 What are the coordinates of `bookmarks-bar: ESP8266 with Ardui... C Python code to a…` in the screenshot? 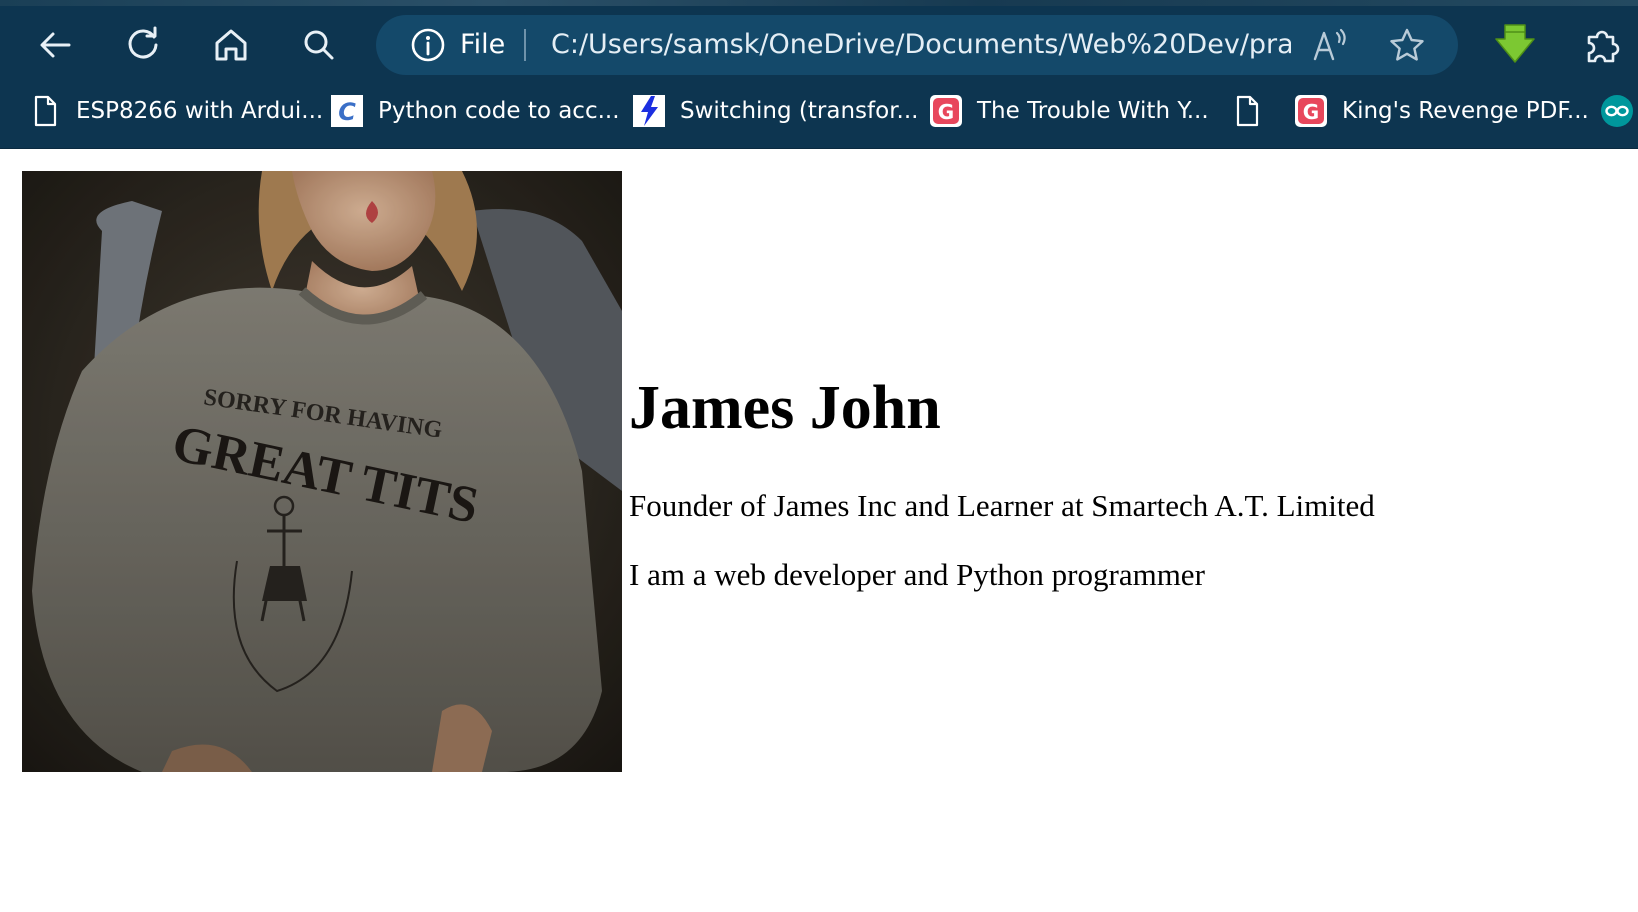 It's located at (819, 111).